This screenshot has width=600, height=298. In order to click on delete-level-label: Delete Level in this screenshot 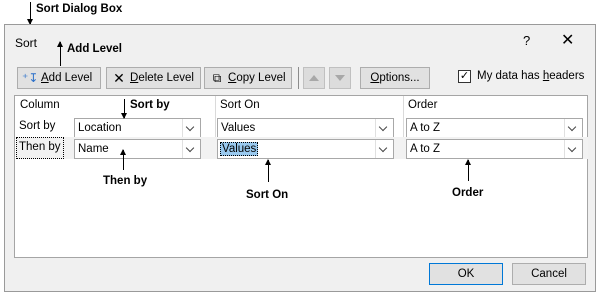, I will do `click(162, 78)`.